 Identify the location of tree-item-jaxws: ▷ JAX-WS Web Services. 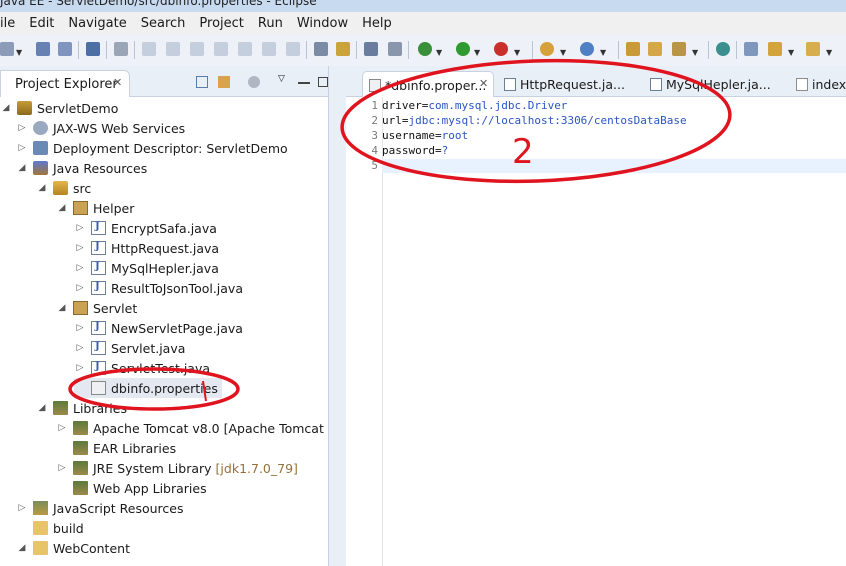
(101, 128).